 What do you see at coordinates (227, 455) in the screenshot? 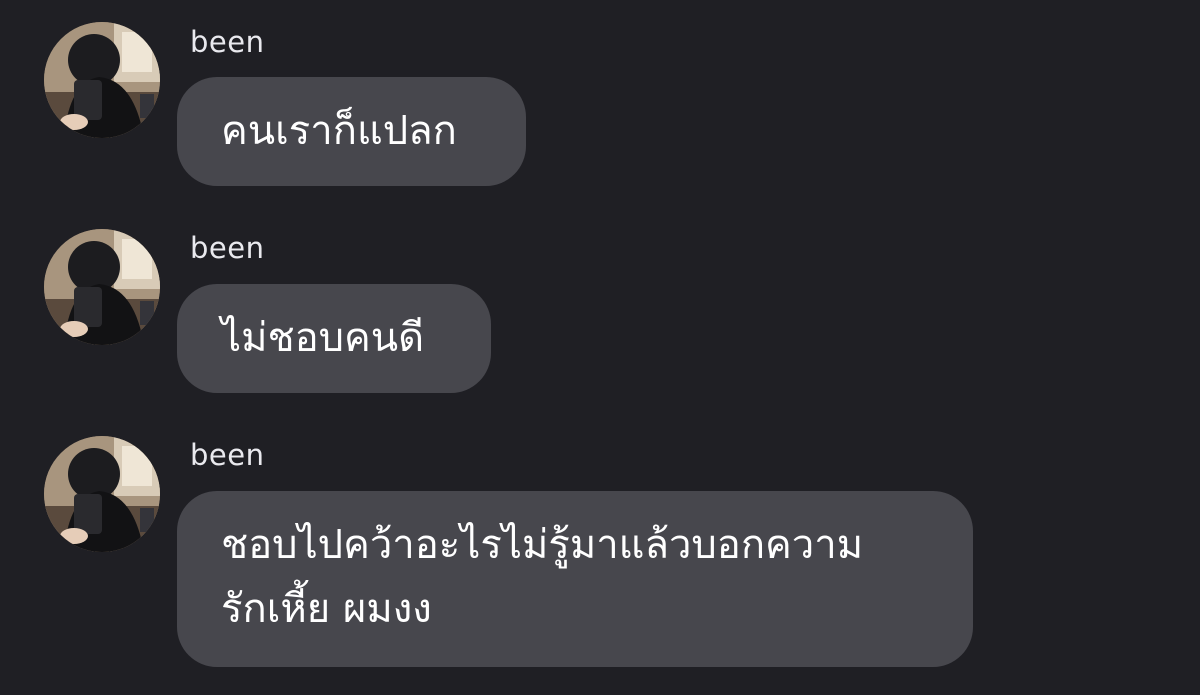
I see `sender-name: been` at bounding box center [227, 455].